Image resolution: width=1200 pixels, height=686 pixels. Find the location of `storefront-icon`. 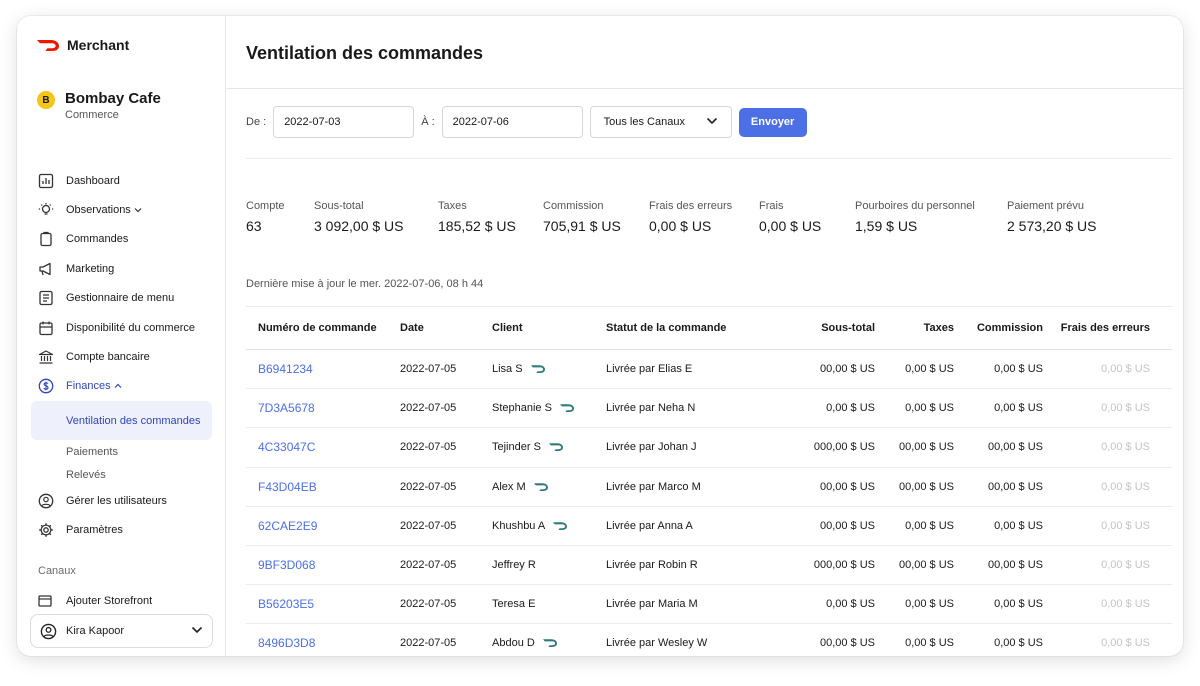

storefront-icon is located at coordinates (46, 601).